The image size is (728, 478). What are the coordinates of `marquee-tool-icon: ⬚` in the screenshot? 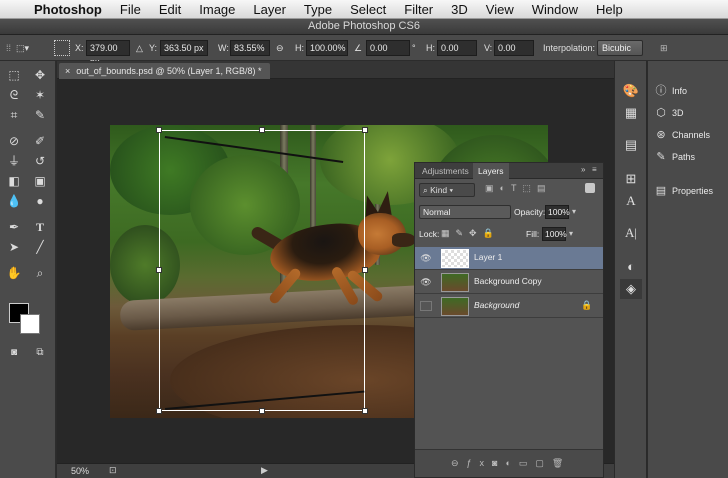 It's located at (14, 75).